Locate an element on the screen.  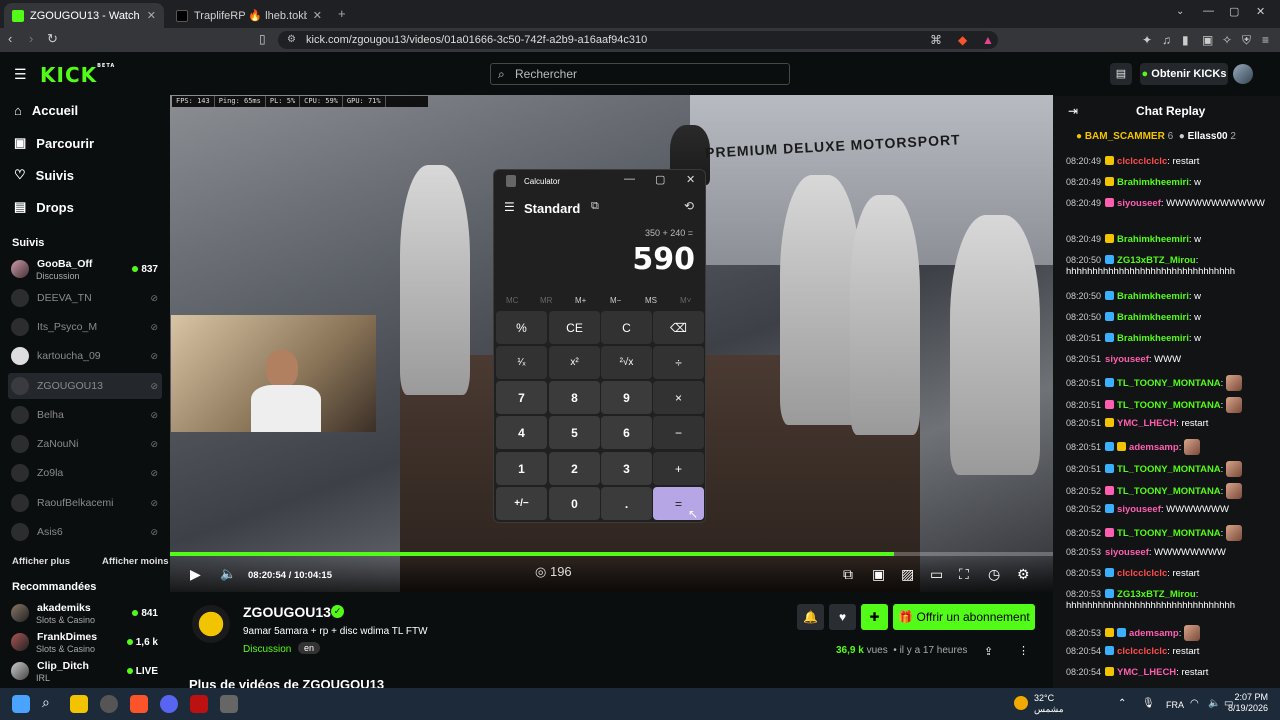
digit-5-key: 5 is located at coordinates (574, 432).